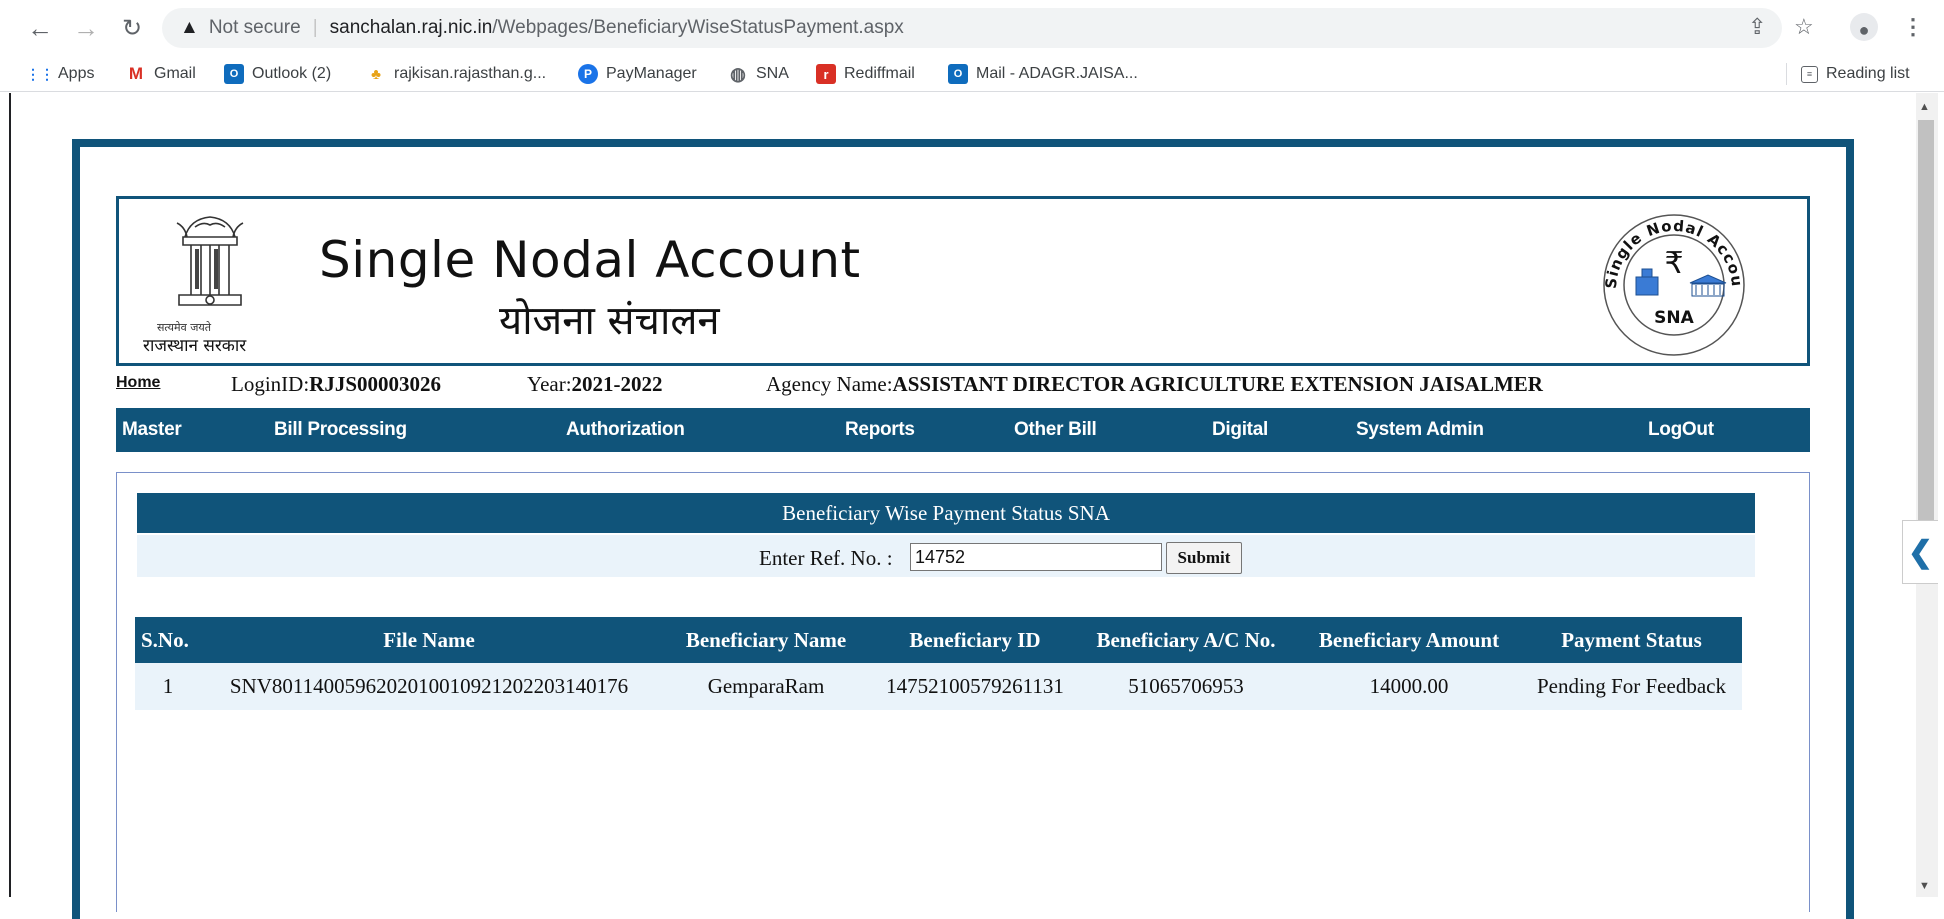  I want to click on url-host: sanchalan.raj.nic.in, so click(411, 27).